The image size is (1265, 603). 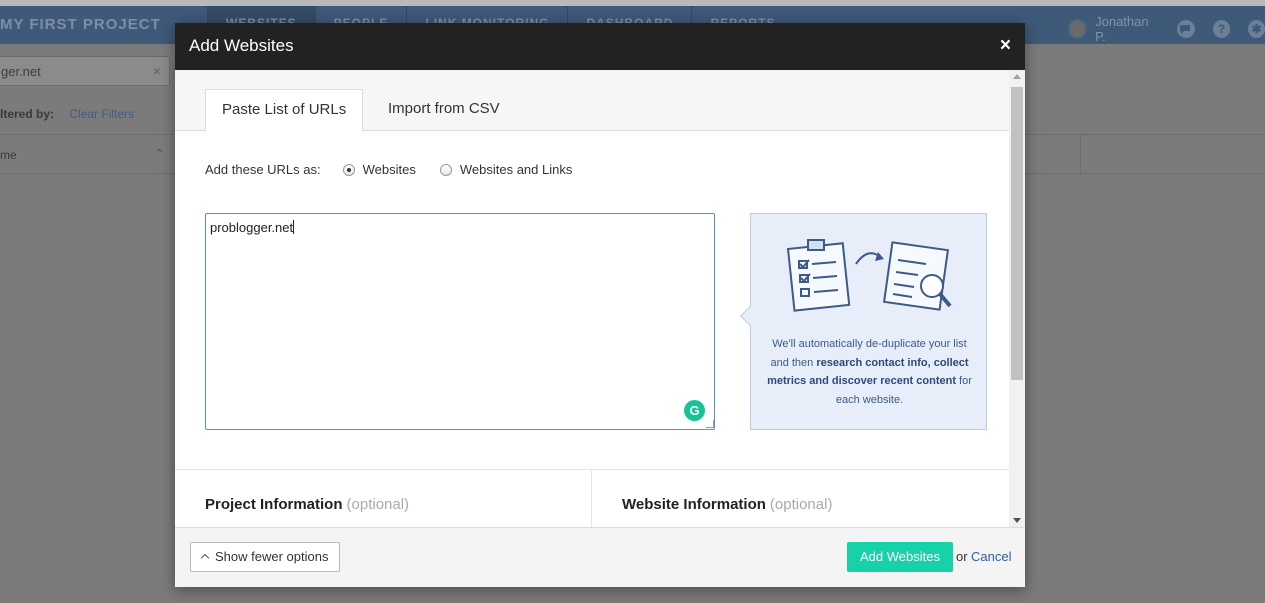 I want to click on filter-row: ltered by: Clear Filters, so click(x=67, y=114).